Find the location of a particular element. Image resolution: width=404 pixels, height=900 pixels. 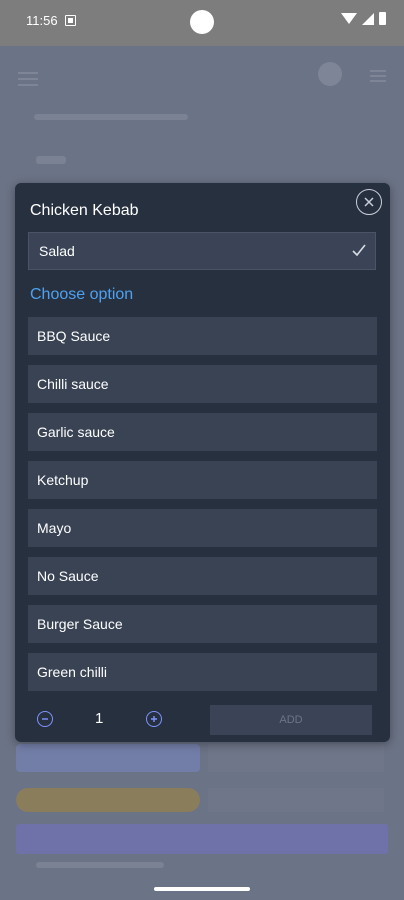

option-item: Garlic sauce is located at coordinates (202, 432).